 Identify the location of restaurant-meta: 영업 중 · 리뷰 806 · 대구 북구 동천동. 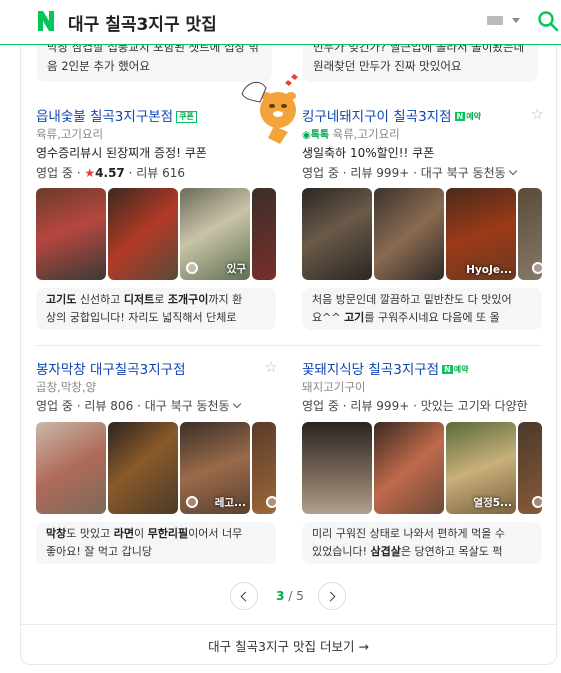
(156, 407).